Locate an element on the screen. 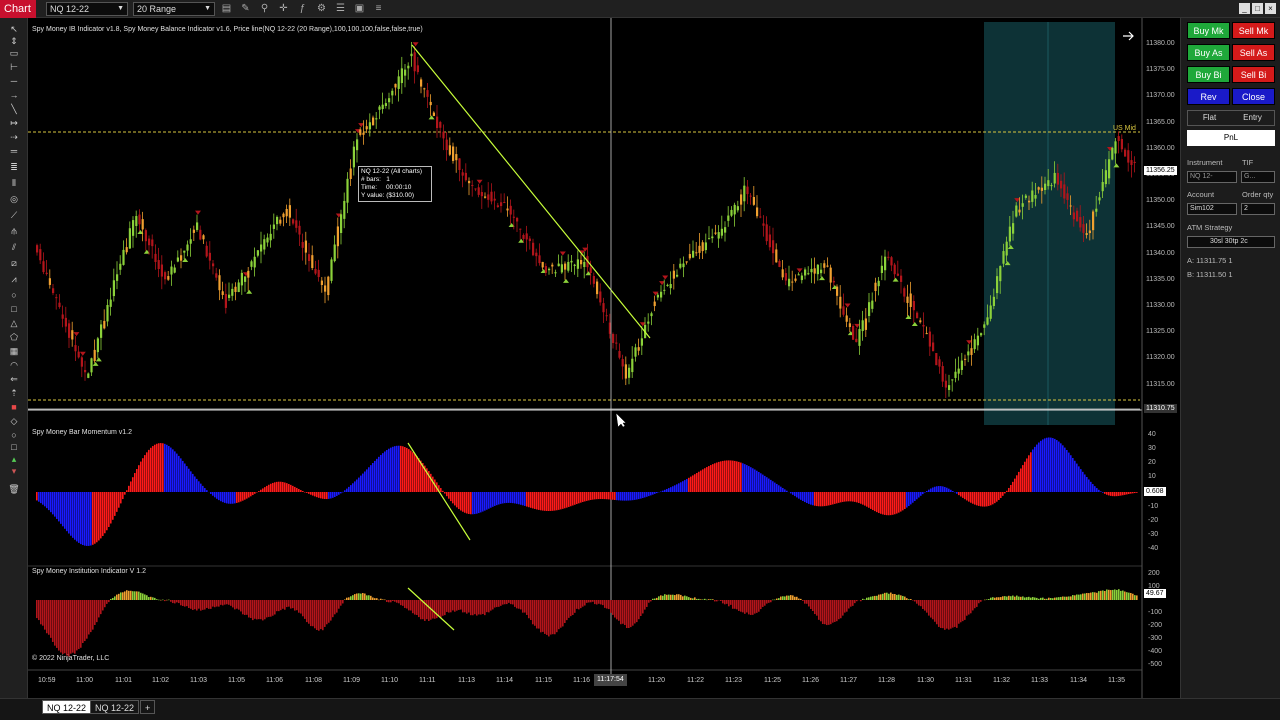 The width and height of the screenshot is (1280, 720). time-tick-label: 11:15 is located at coordinates (543, 680).